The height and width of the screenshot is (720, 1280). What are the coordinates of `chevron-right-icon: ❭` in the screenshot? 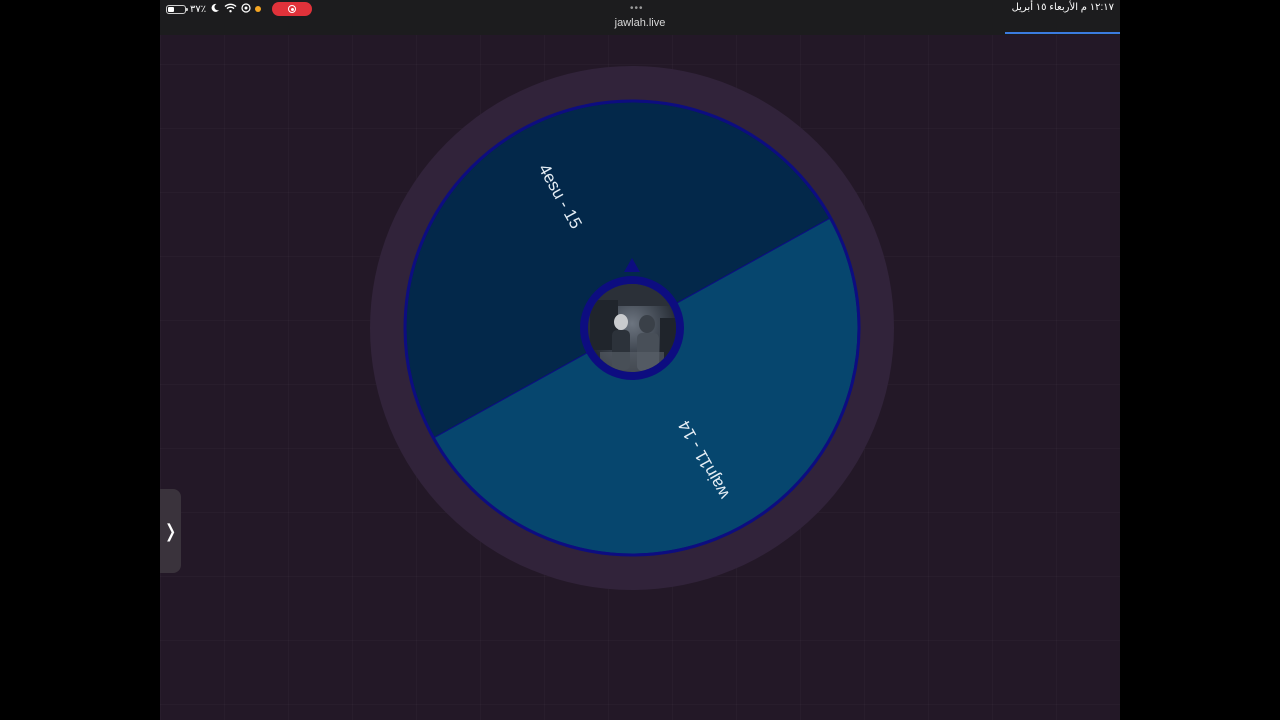 It's located at (170, 530).